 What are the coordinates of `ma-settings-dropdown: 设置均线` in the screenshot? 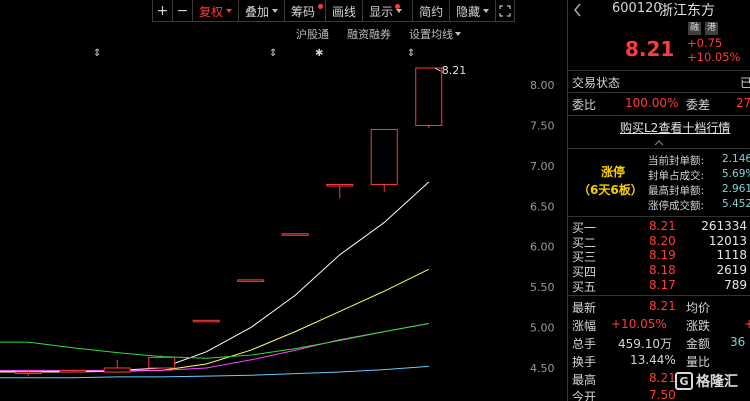 It's located at (435, 34).